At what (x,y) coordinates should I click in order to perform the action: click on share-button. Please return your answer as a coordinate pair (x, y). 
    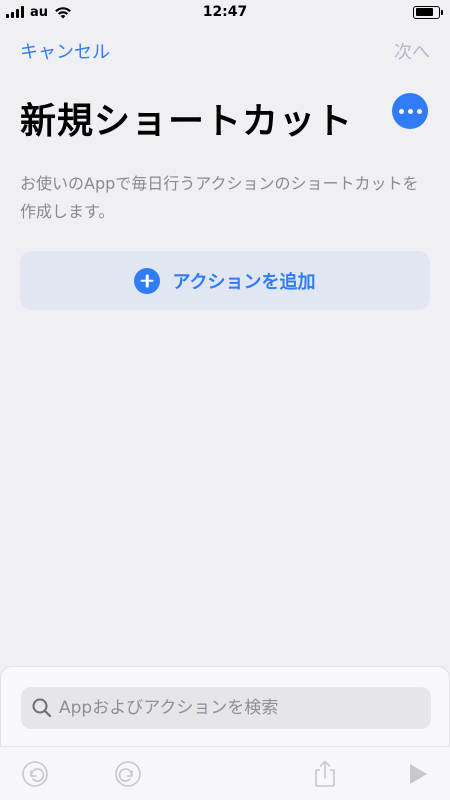
    Looking at the image, I should click on (325, 774).